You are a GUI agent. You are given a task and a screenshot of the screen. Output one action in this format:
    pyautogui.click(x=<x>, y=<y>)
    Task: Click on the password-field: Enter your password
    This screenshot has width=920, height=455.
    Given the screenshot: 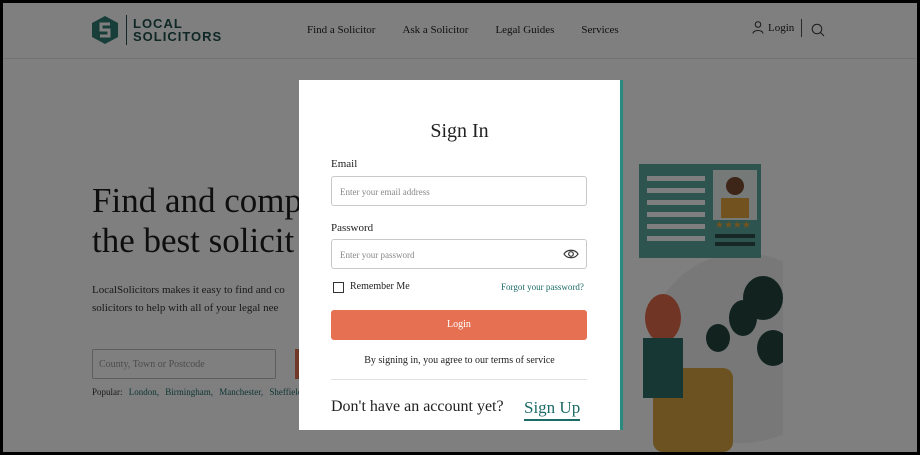 What is the action you would take?
    pyautogui.click(x=459, y=254)
    